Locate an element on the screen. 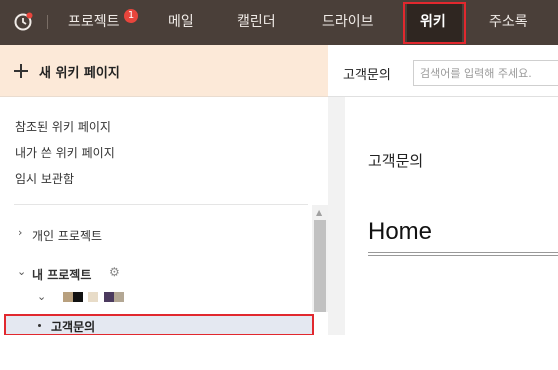 This screenshot has width=558, height=370. tree-personal-project: 개인 프로젝트 is located at coordinates (67, 235).